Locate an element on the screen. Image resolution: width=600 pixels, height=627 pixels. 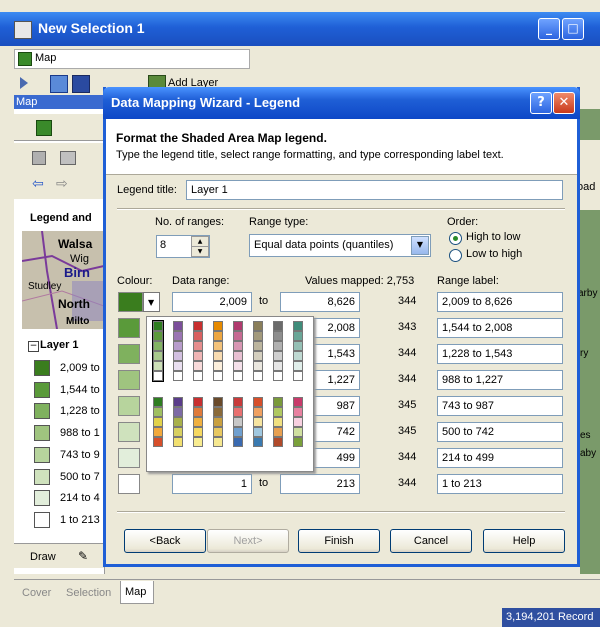
range-from-input is located at coordinates (212, 302).